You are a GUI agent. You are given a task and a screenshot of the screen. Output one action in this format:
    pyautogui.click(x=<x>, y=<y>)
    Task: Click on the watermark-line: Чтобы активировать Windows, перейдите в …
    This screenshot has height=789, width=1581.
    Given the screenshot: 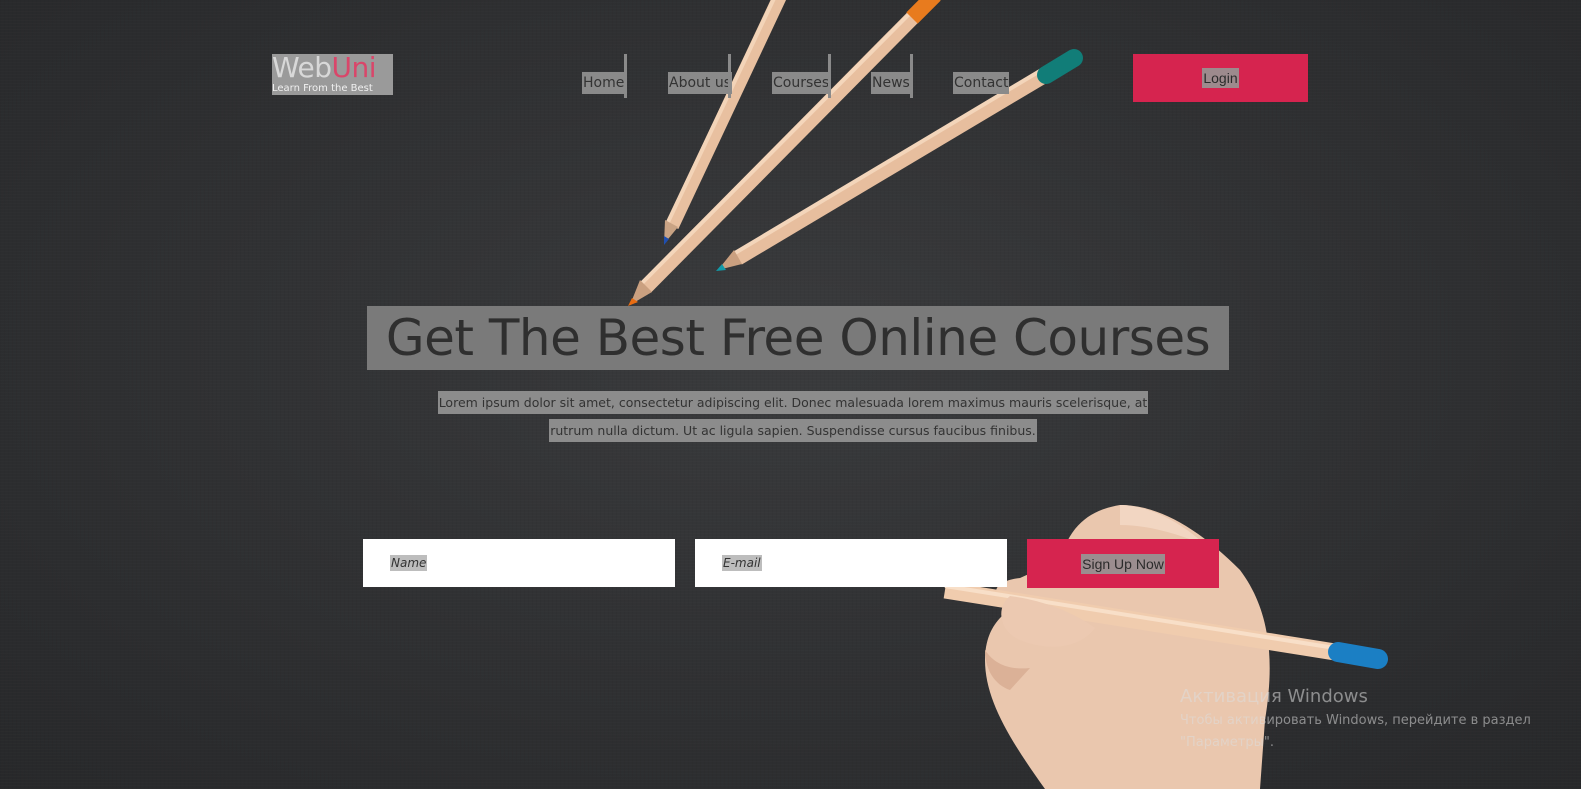 What is the action you would take?
    pyautogui.click(x=1355, y=720)
    